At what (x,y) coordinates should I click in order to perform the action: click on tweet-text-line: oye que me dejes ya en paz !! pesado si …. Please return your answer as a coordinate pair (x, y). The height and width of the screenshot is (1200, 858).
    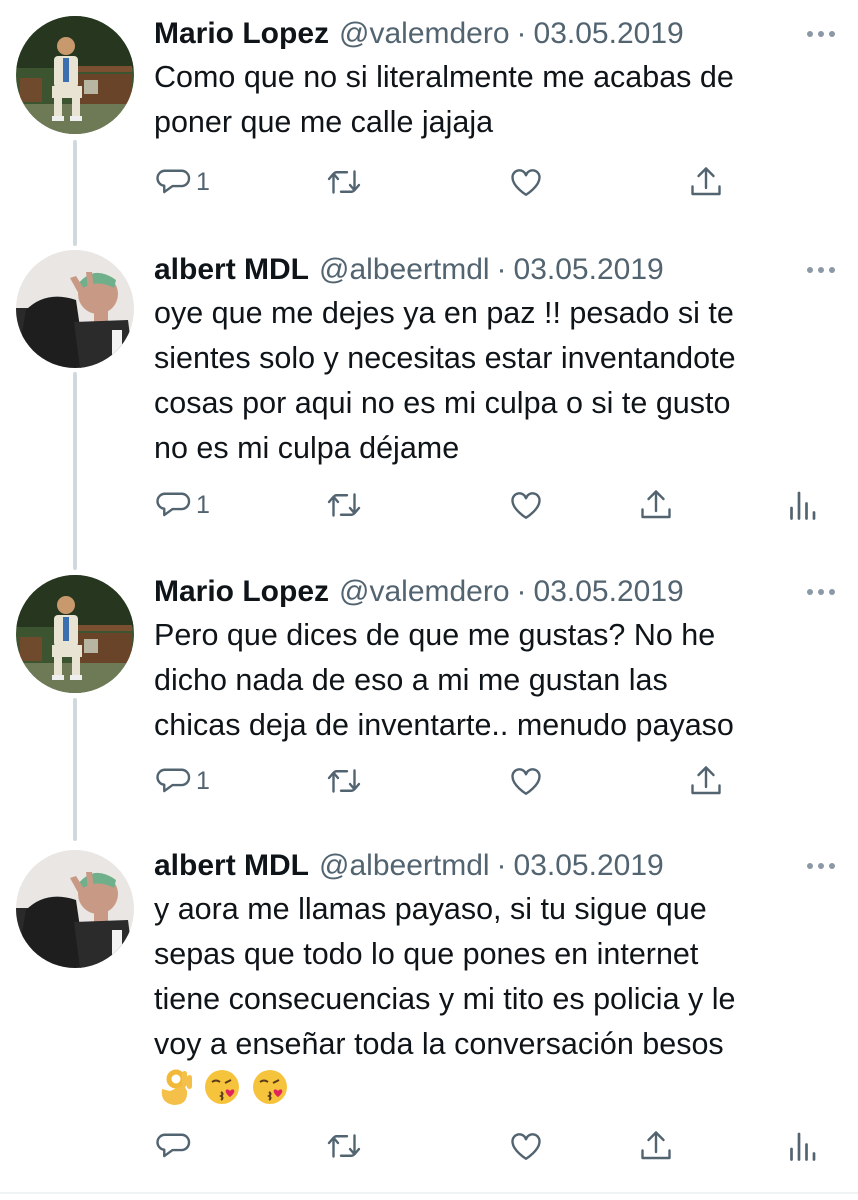
    Looking at the image, I should click on (444, 313).